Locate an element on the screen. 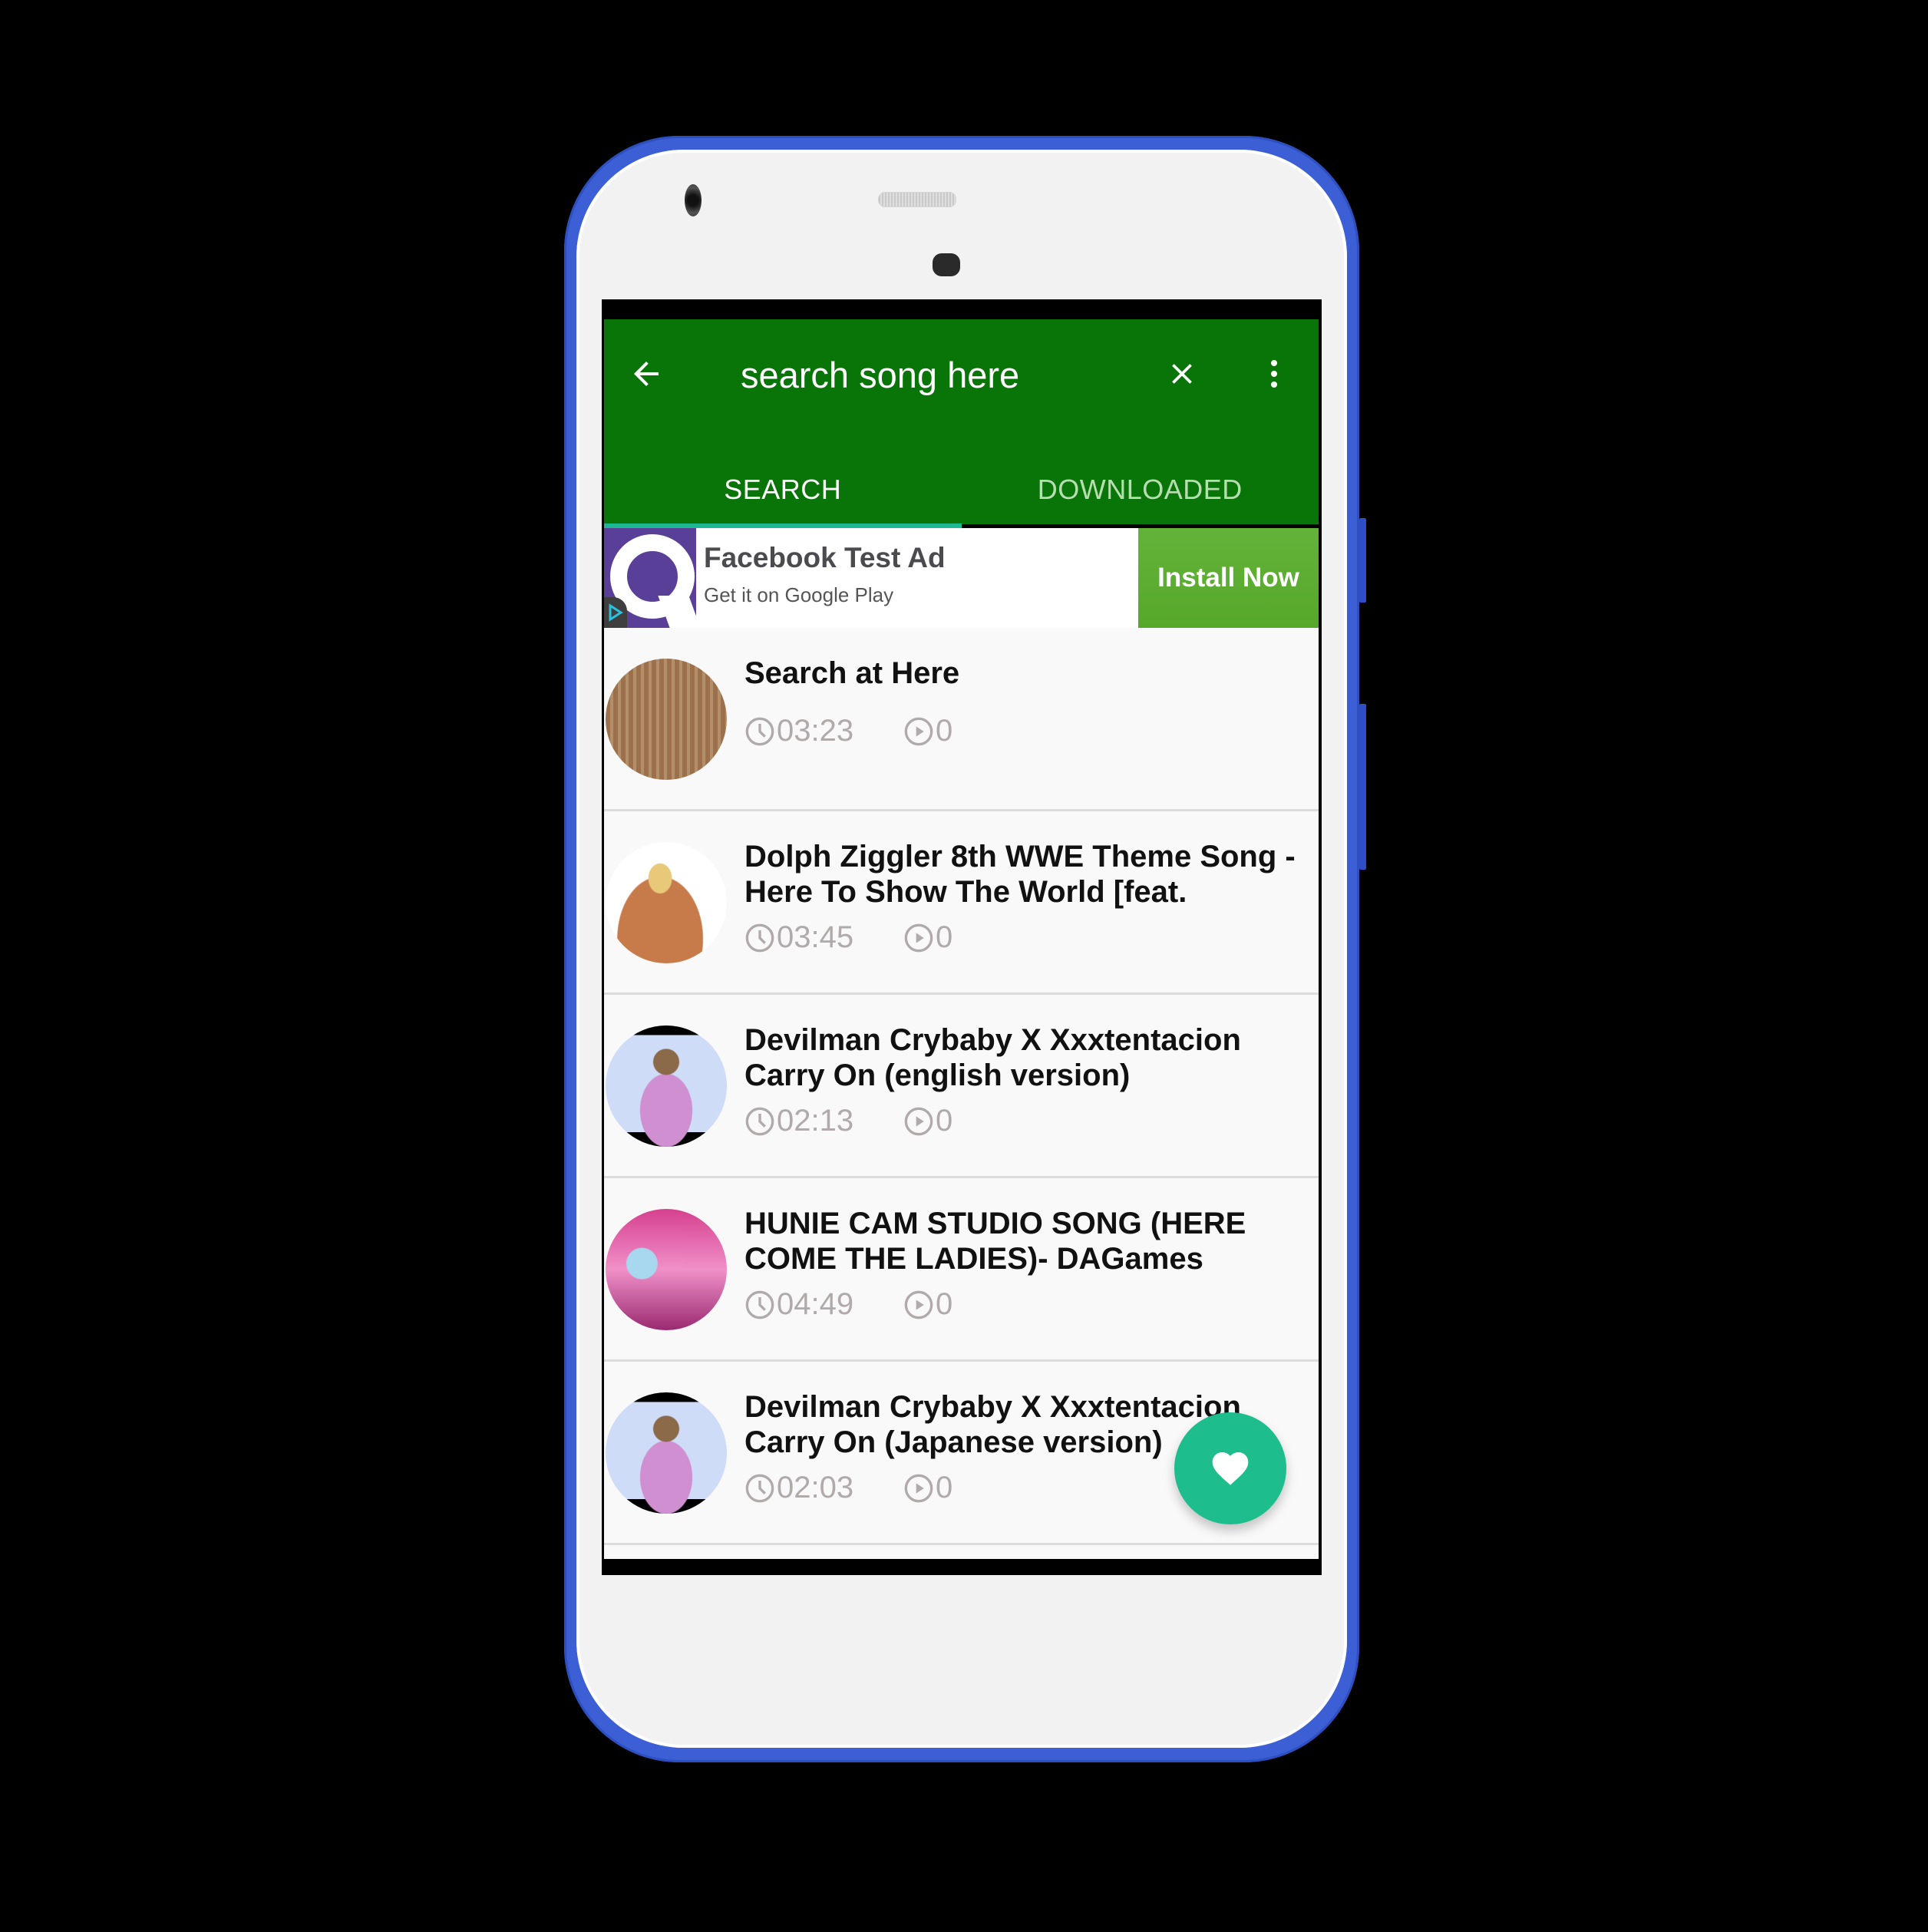  song-duration: 04:49 is located at coordinates (816, 1304).